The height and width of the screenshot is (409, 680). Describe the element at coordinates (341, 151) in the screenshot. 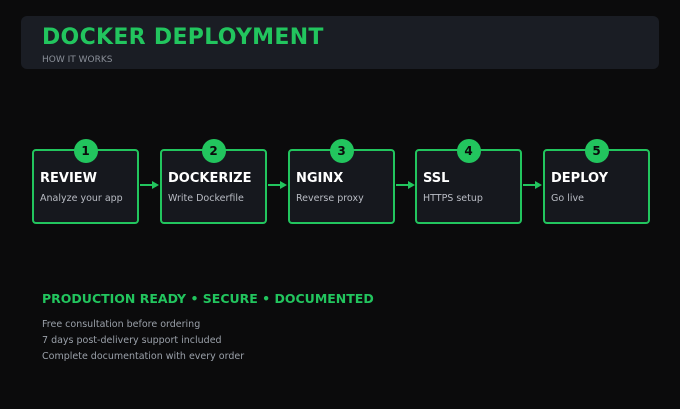

I see `step-number-badge: 3` at that location.